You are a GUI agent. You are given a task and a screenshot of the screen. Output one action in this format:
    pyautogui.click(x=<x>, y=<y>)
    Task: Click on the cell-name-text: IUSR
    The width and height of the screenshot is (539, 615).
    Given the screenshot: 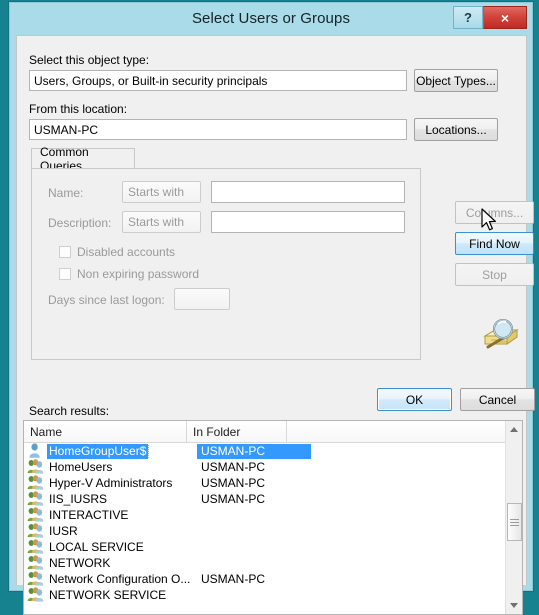 What is the action you would take?
    pyautogui.click(x=63, y=530)
    